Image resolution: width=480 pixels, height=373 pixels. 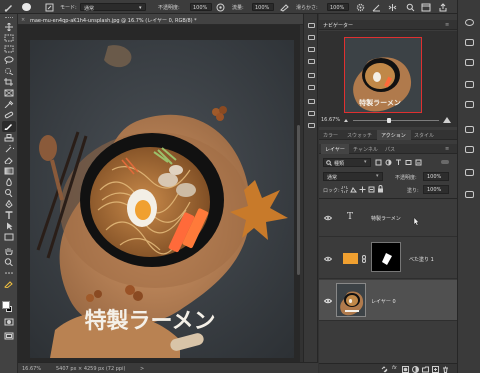 What do you see at coordinates (9, 93) in the screenshot?
I see `frame-tool-icon` at bounding box center [9, 93].